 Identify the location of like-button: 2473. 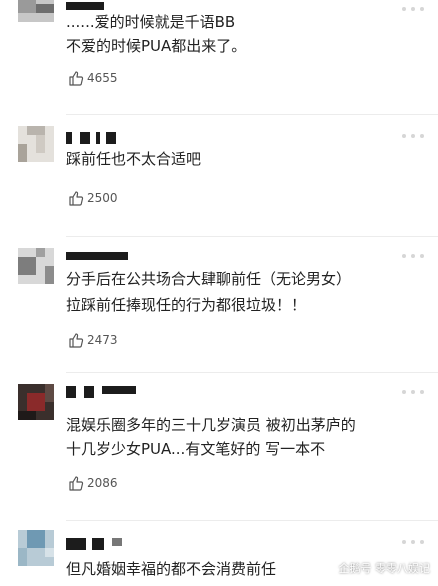
(93, 340).